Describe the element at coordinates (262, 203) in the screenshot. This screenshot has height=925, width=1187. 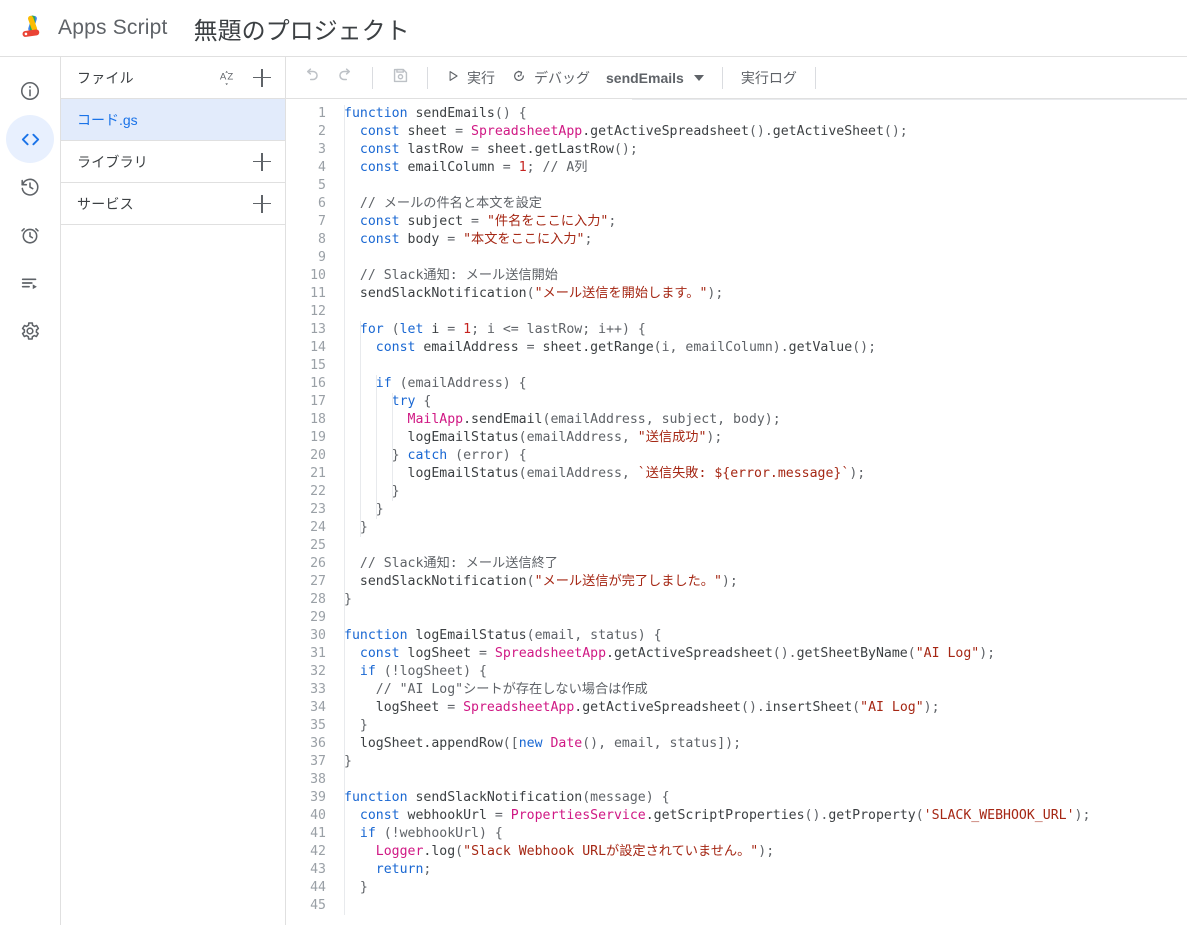
I see `add-service-button` at that location.